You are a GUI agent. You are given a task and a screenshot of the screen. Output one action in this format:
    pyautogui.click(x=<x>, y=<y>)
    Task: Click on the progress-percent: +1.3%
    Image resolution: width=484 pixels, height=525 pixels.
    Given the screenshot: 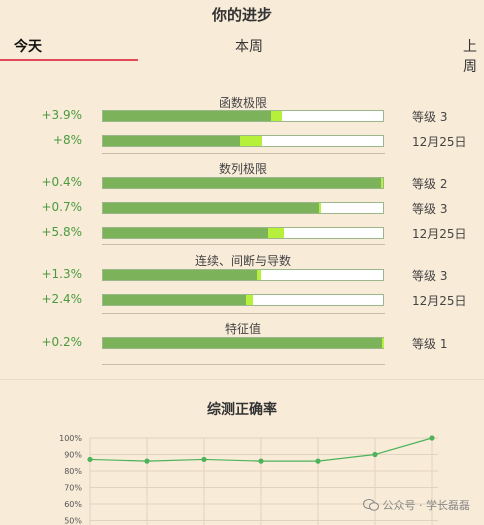 What is the action you would take?
    pyautogui.click(x=61, y=274)
    